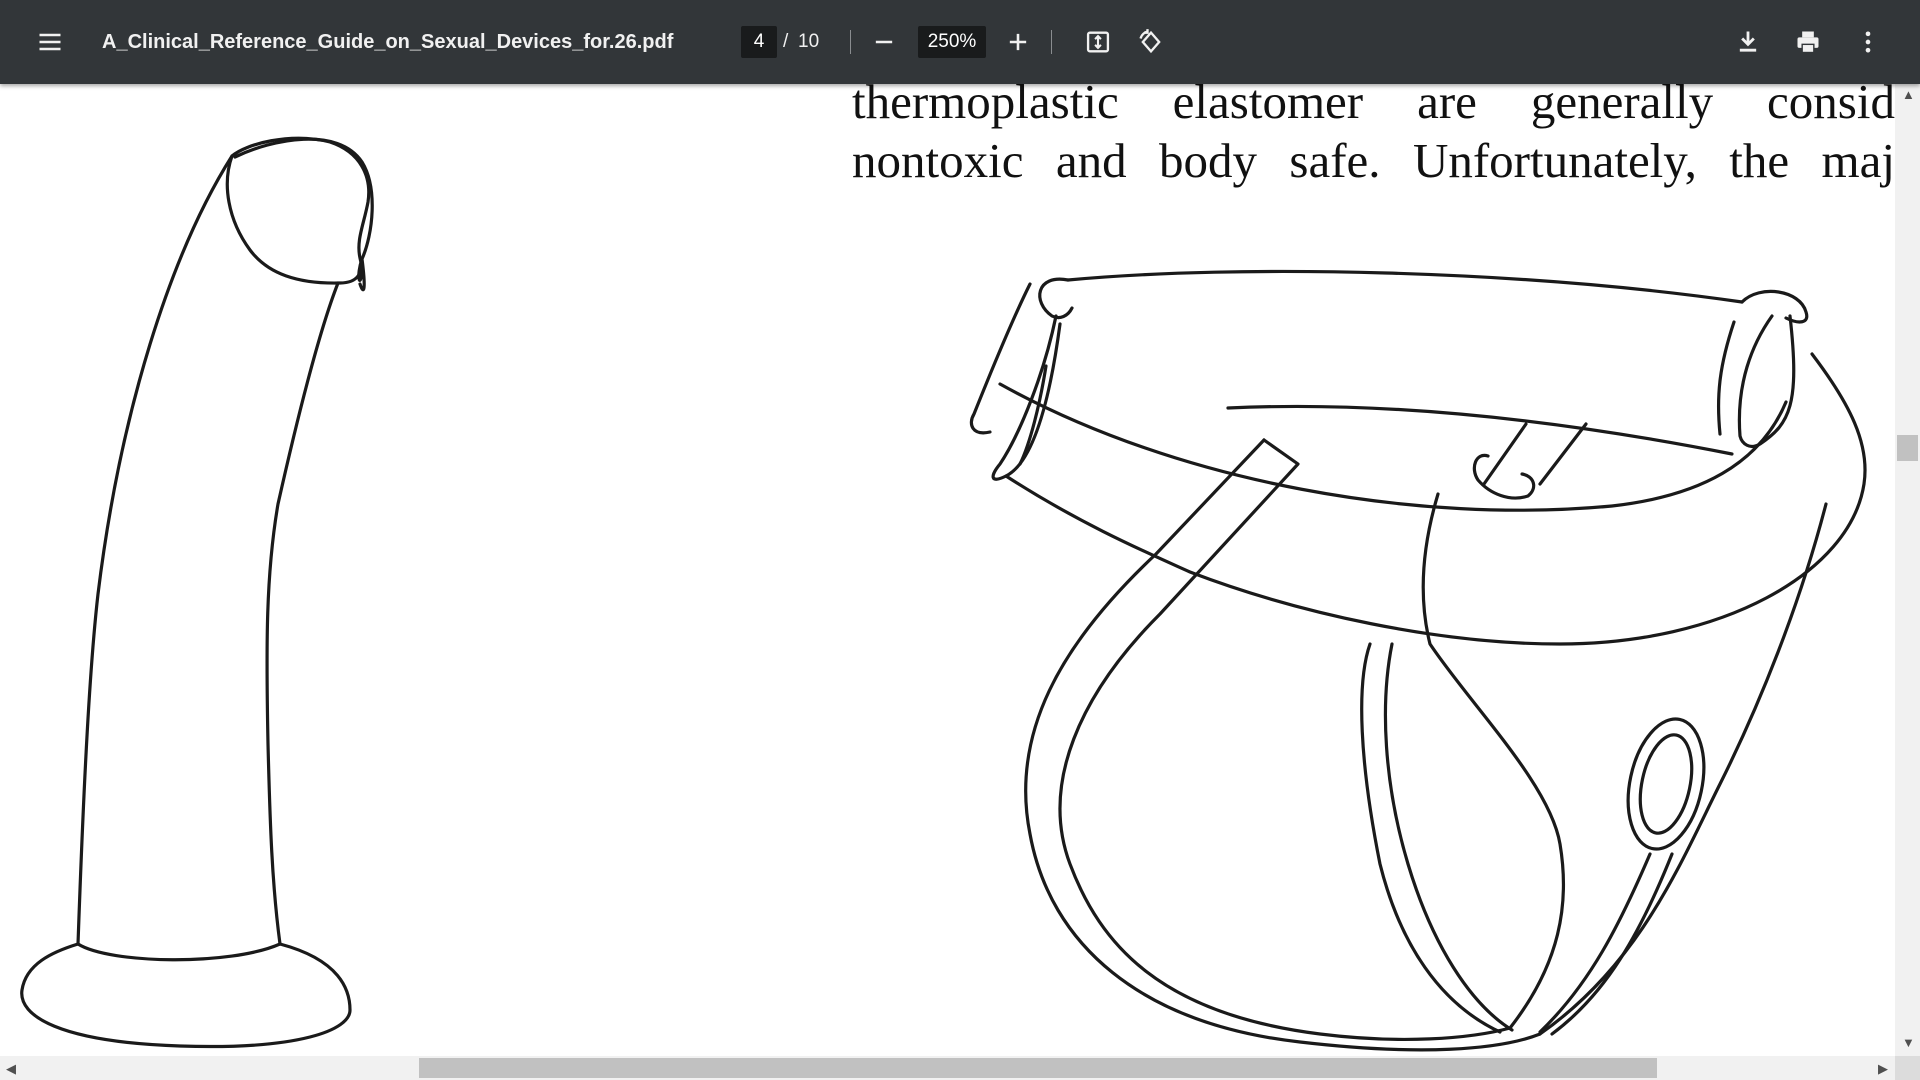  What do you see at coordinates (1907, 570) in the screenshot?
I see `vertical-scrollbar` at bounding box center [1907, 570].